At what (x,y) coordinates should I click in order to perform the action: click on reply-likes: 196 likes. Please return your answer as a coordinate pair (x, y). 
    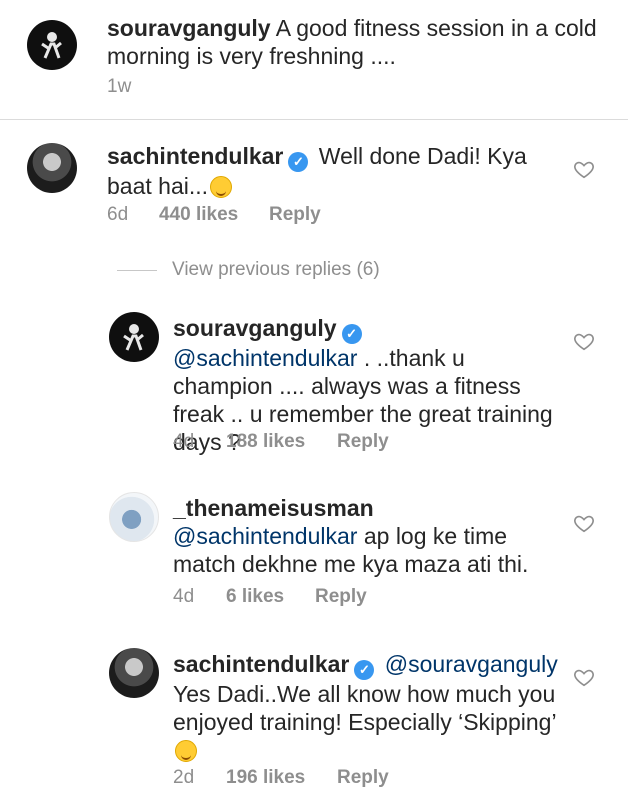
    Looking at the image, I should click on (265, 778).